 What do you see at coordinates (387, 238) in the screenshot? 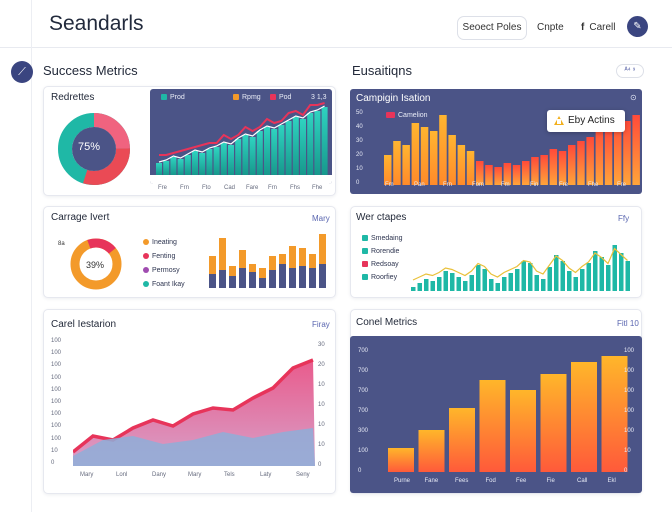
I see `legend-label: Smedaing` at bounding box center [387, 238].